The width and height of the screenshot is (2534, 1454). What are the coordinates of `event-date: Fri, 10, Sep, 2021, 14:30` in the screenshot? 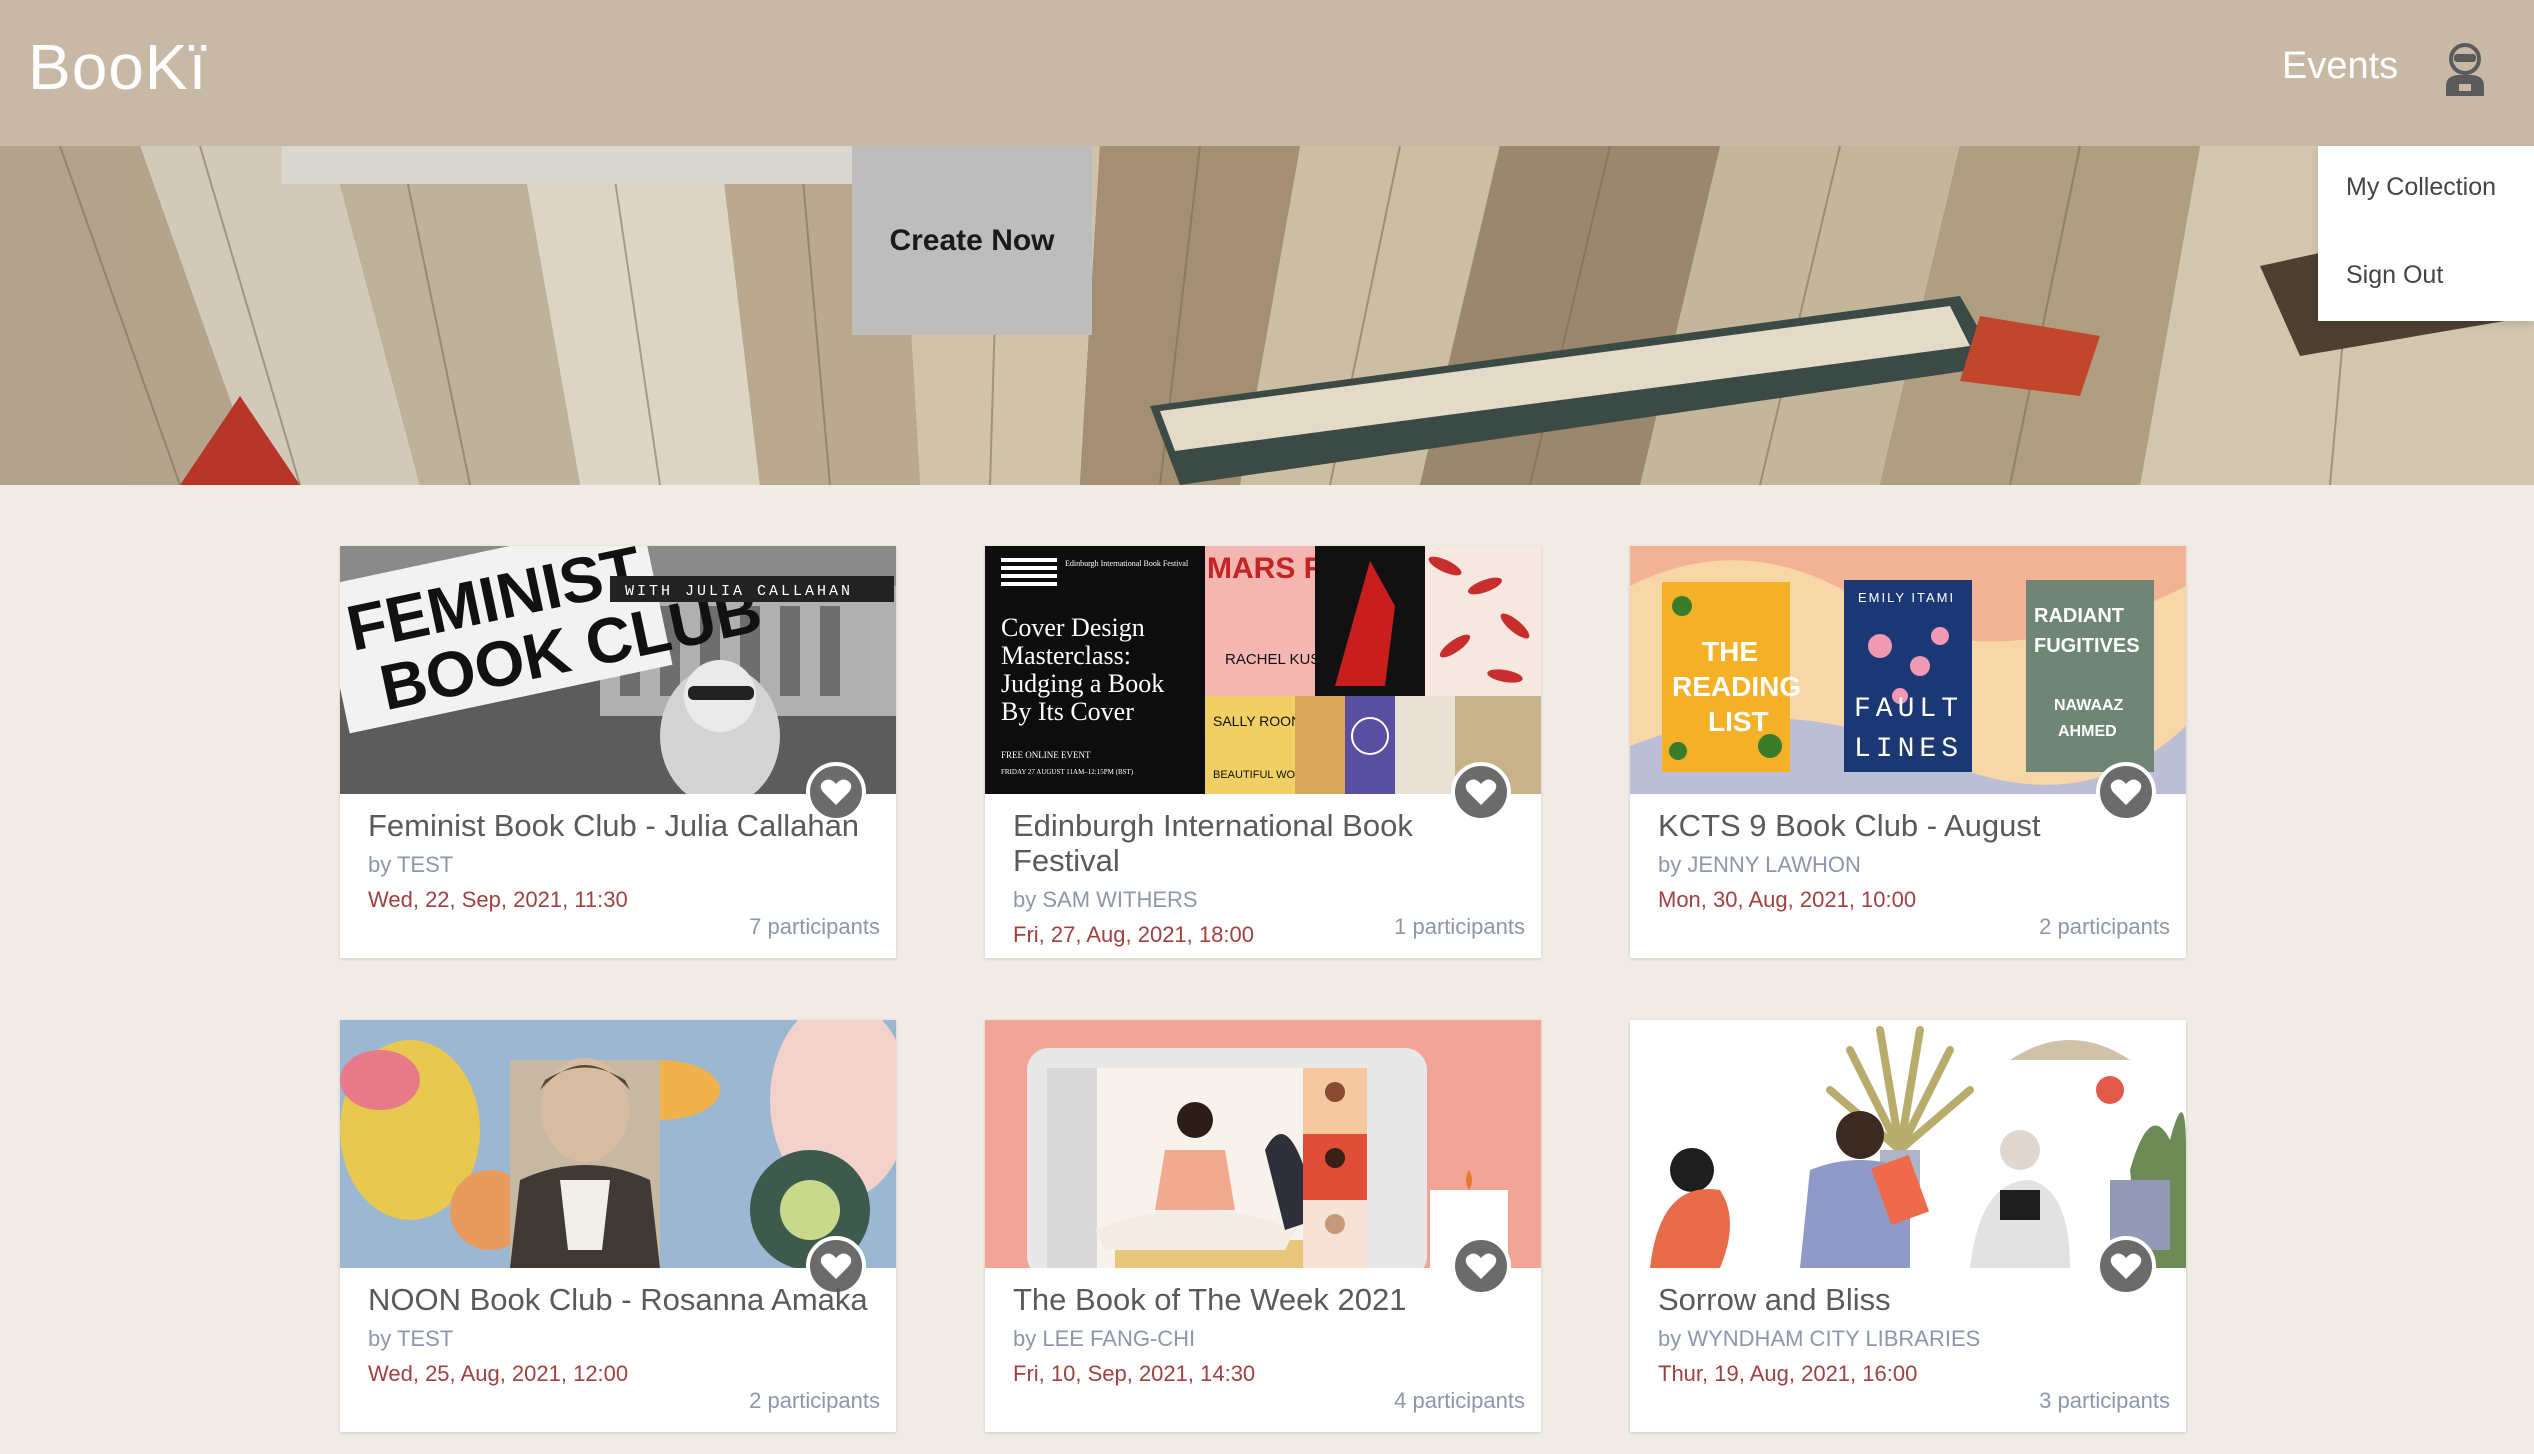 It's located at (1134, 1373).